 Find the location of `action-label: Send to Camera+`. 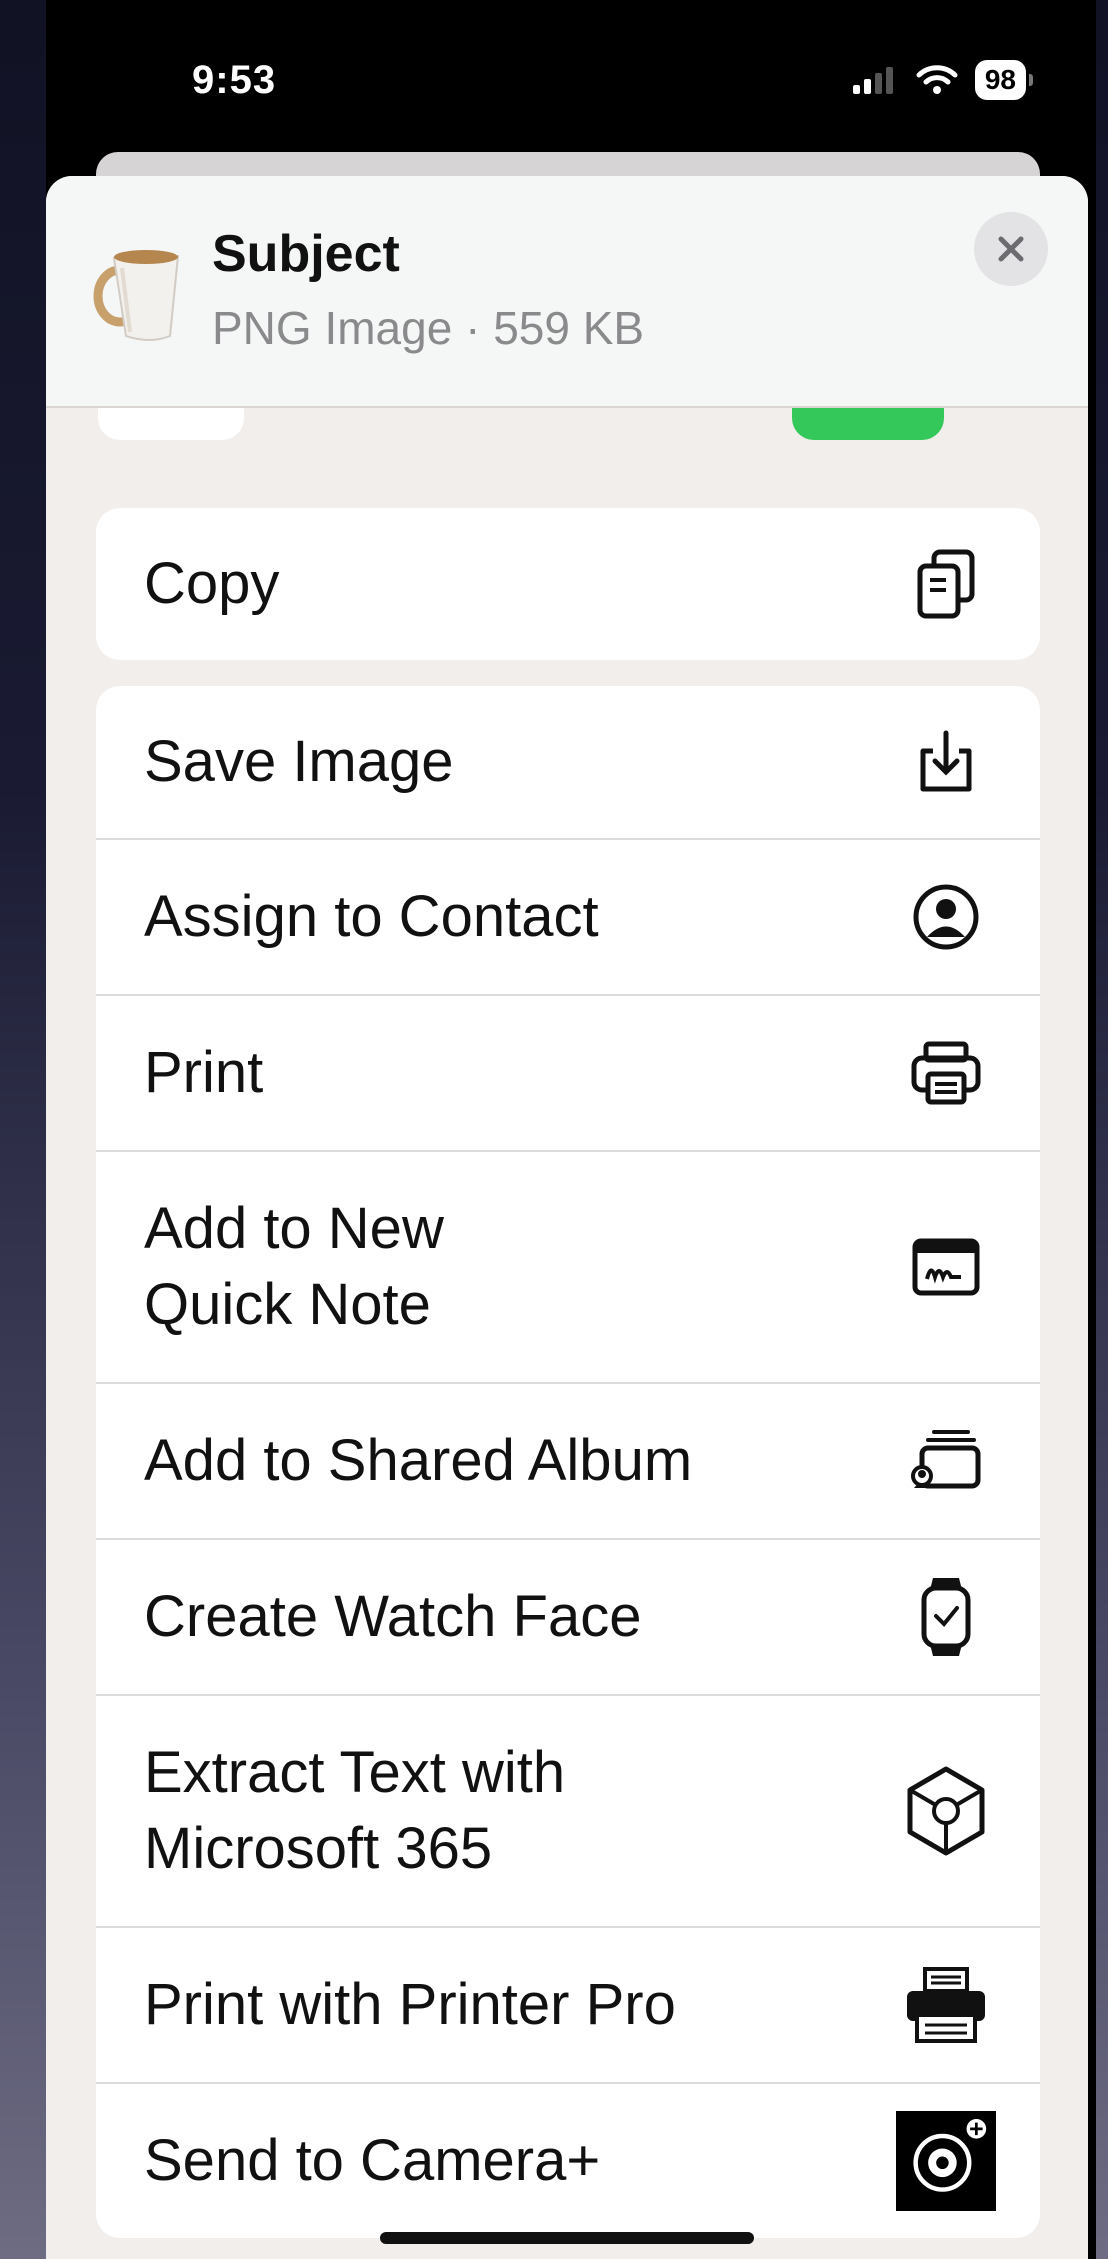

action-label: Send to Camera+ is located at coordinates (372, 2160).